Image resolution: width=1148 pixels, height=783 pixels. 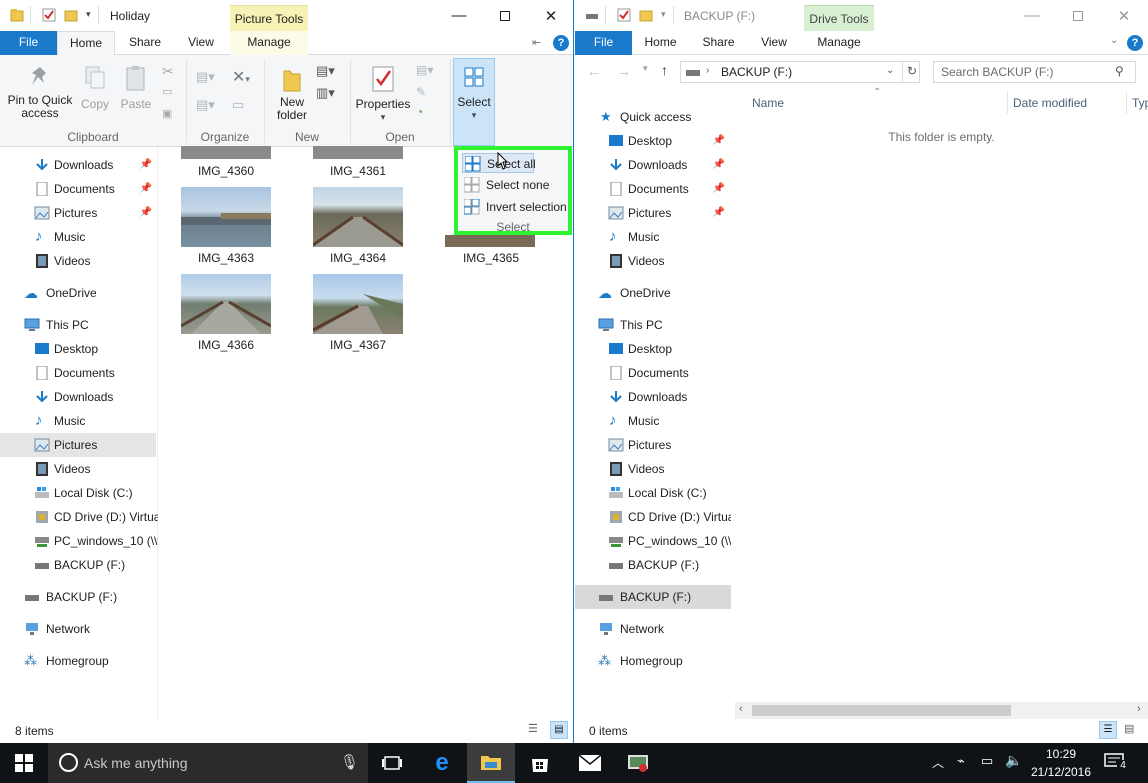 What do you see at coordinates (653, 349) in the screenshot?
I see `nav-item-desktop-pc: Desktop` at bounding box center [653, 349].